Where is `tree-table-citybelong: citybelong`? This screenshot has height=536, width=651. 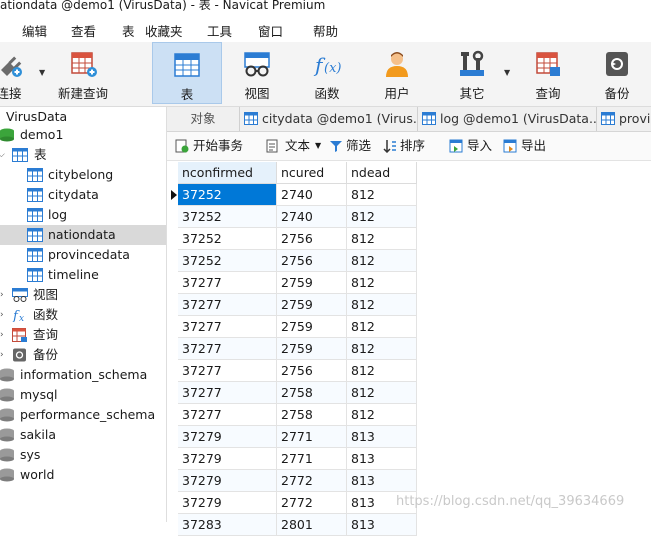 tree-table-citybelong: citybelong is located at coordinates (83, 175).